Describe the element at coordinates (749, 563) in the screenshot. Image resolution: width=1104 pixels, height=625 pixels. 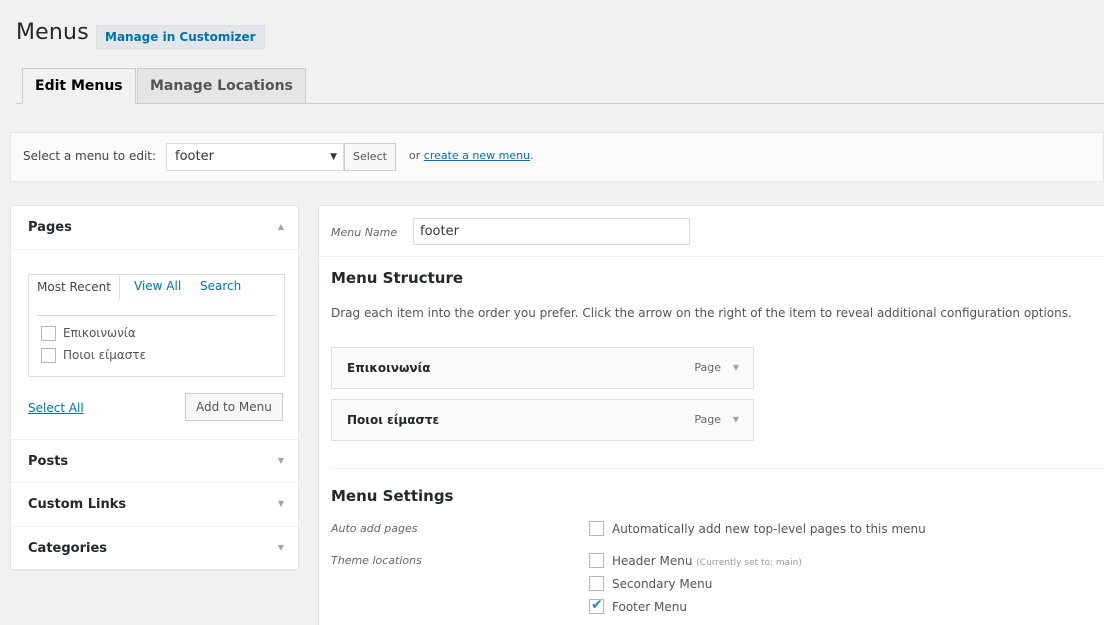
I see `header-menu-note: (Currently set to: main)` at that location.